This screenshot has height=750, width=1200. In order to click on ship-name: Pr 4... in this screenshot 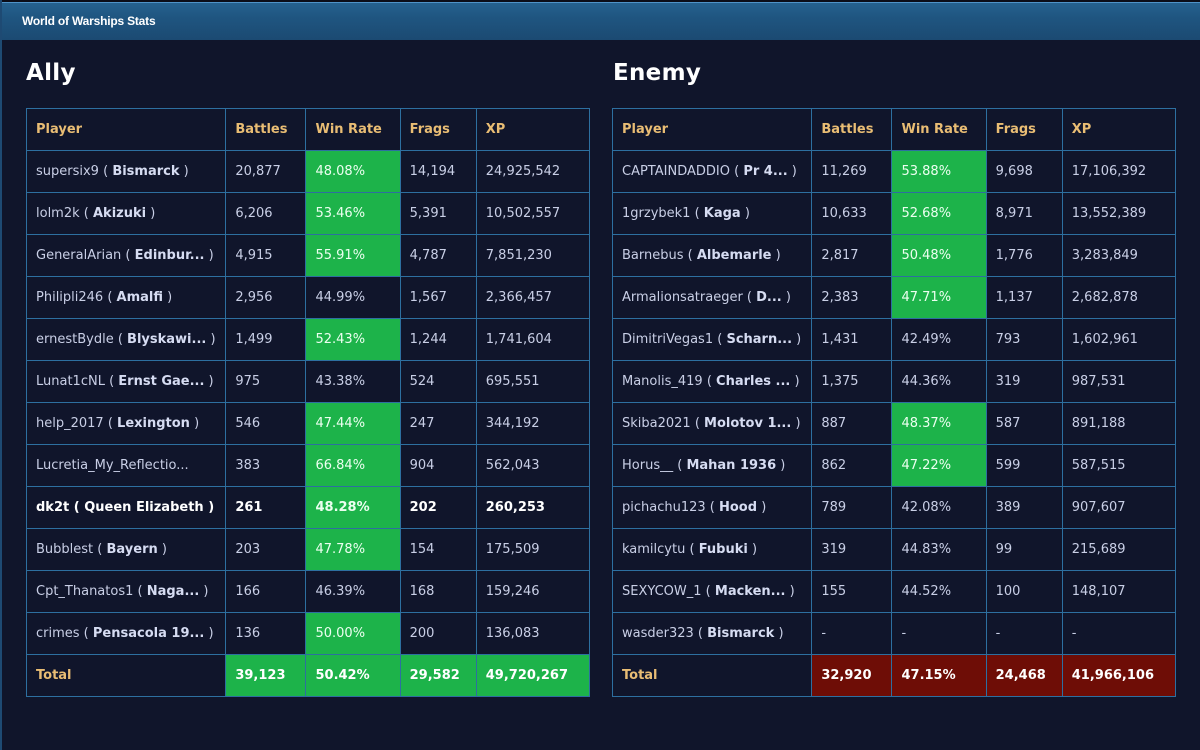, I will do `click(765, 171)`.